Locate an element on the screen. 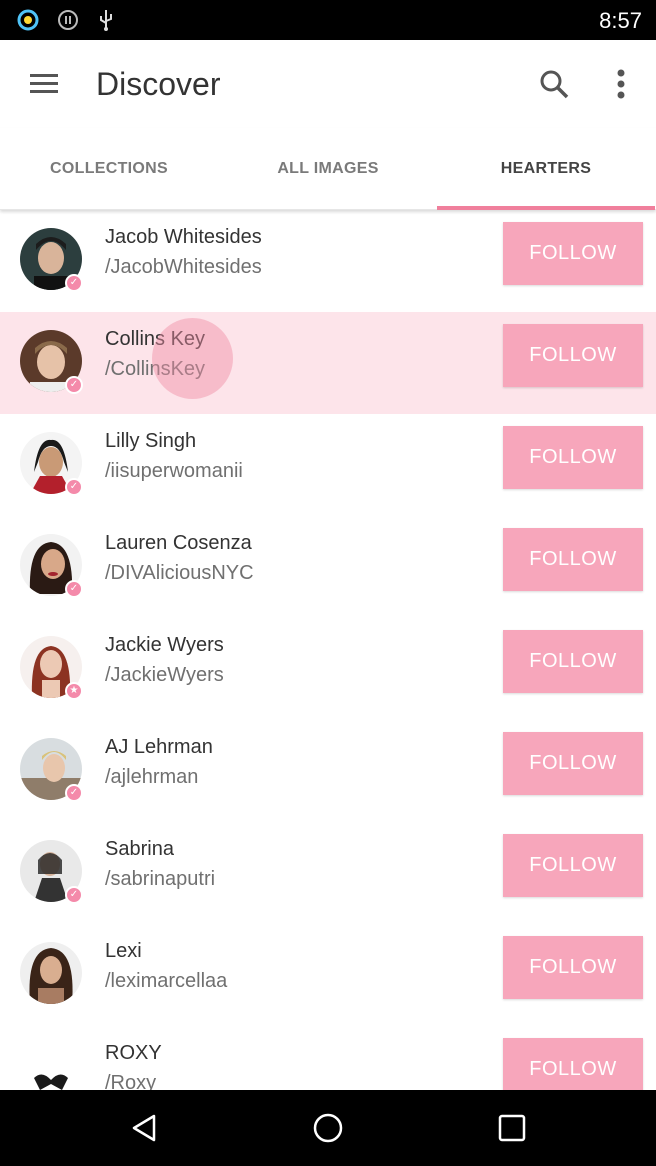 This screenshot has height=1166, width=656. circle-app-icon is located at coordinates (28, 20).